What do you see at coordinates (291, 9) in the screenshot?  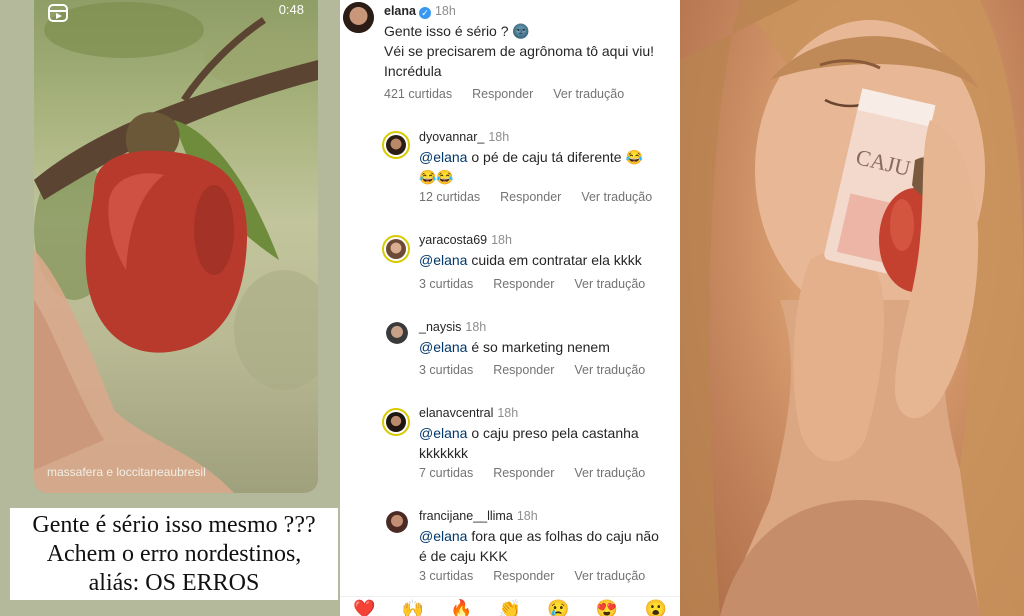 I see `video-time: 0:48` at bounding box center [291, 9].